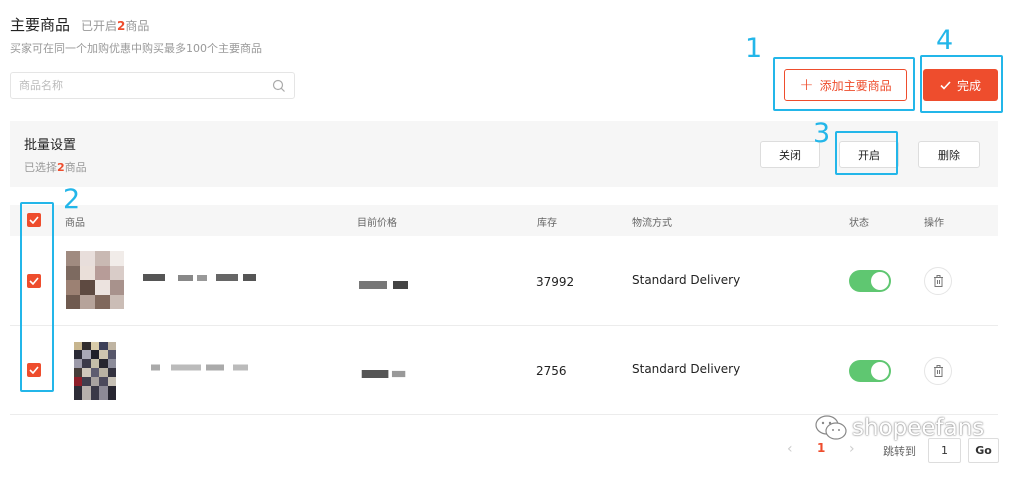 This screenshot has width=1024, height=478. I want to click on status-prefix: 已开启, so click(99, 26).